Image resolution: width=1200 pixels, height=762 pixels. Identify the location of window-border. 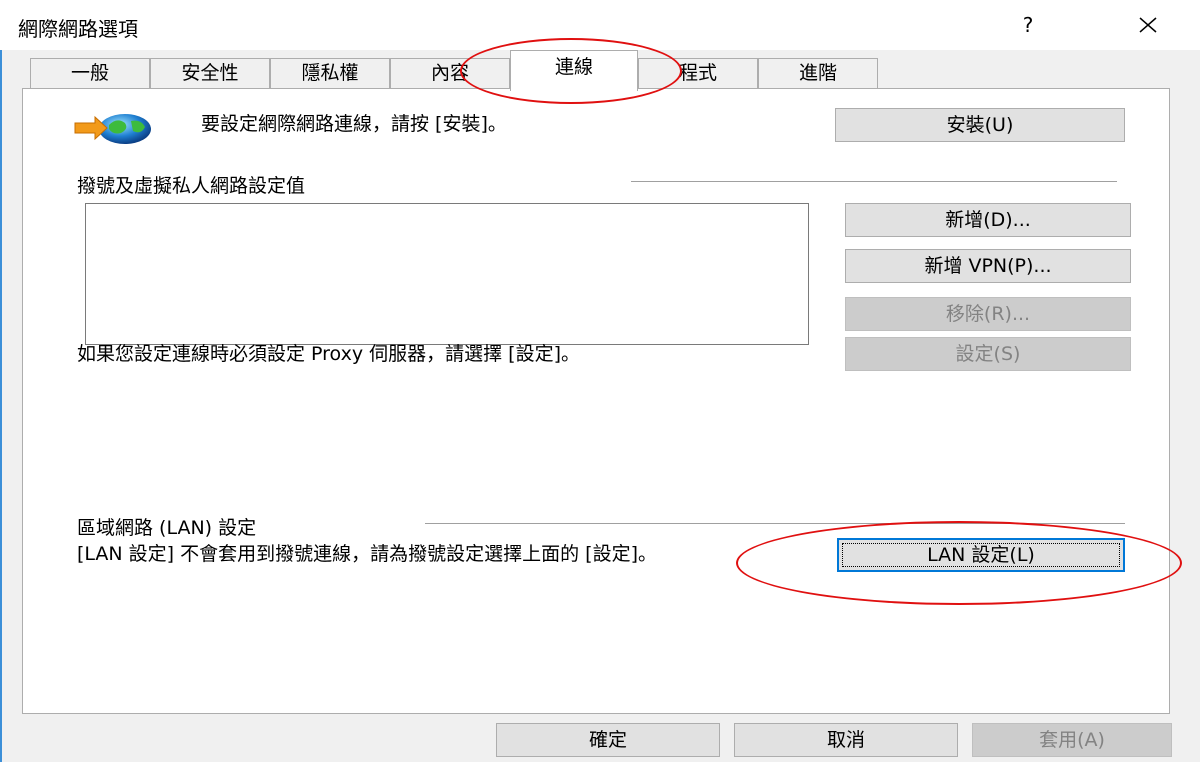
(1, 381).